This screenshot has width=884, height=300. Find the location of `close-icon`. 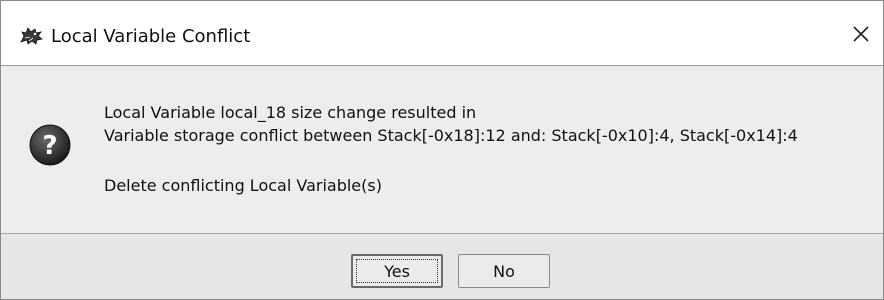

close-icon is located at coordinates (861, 34).